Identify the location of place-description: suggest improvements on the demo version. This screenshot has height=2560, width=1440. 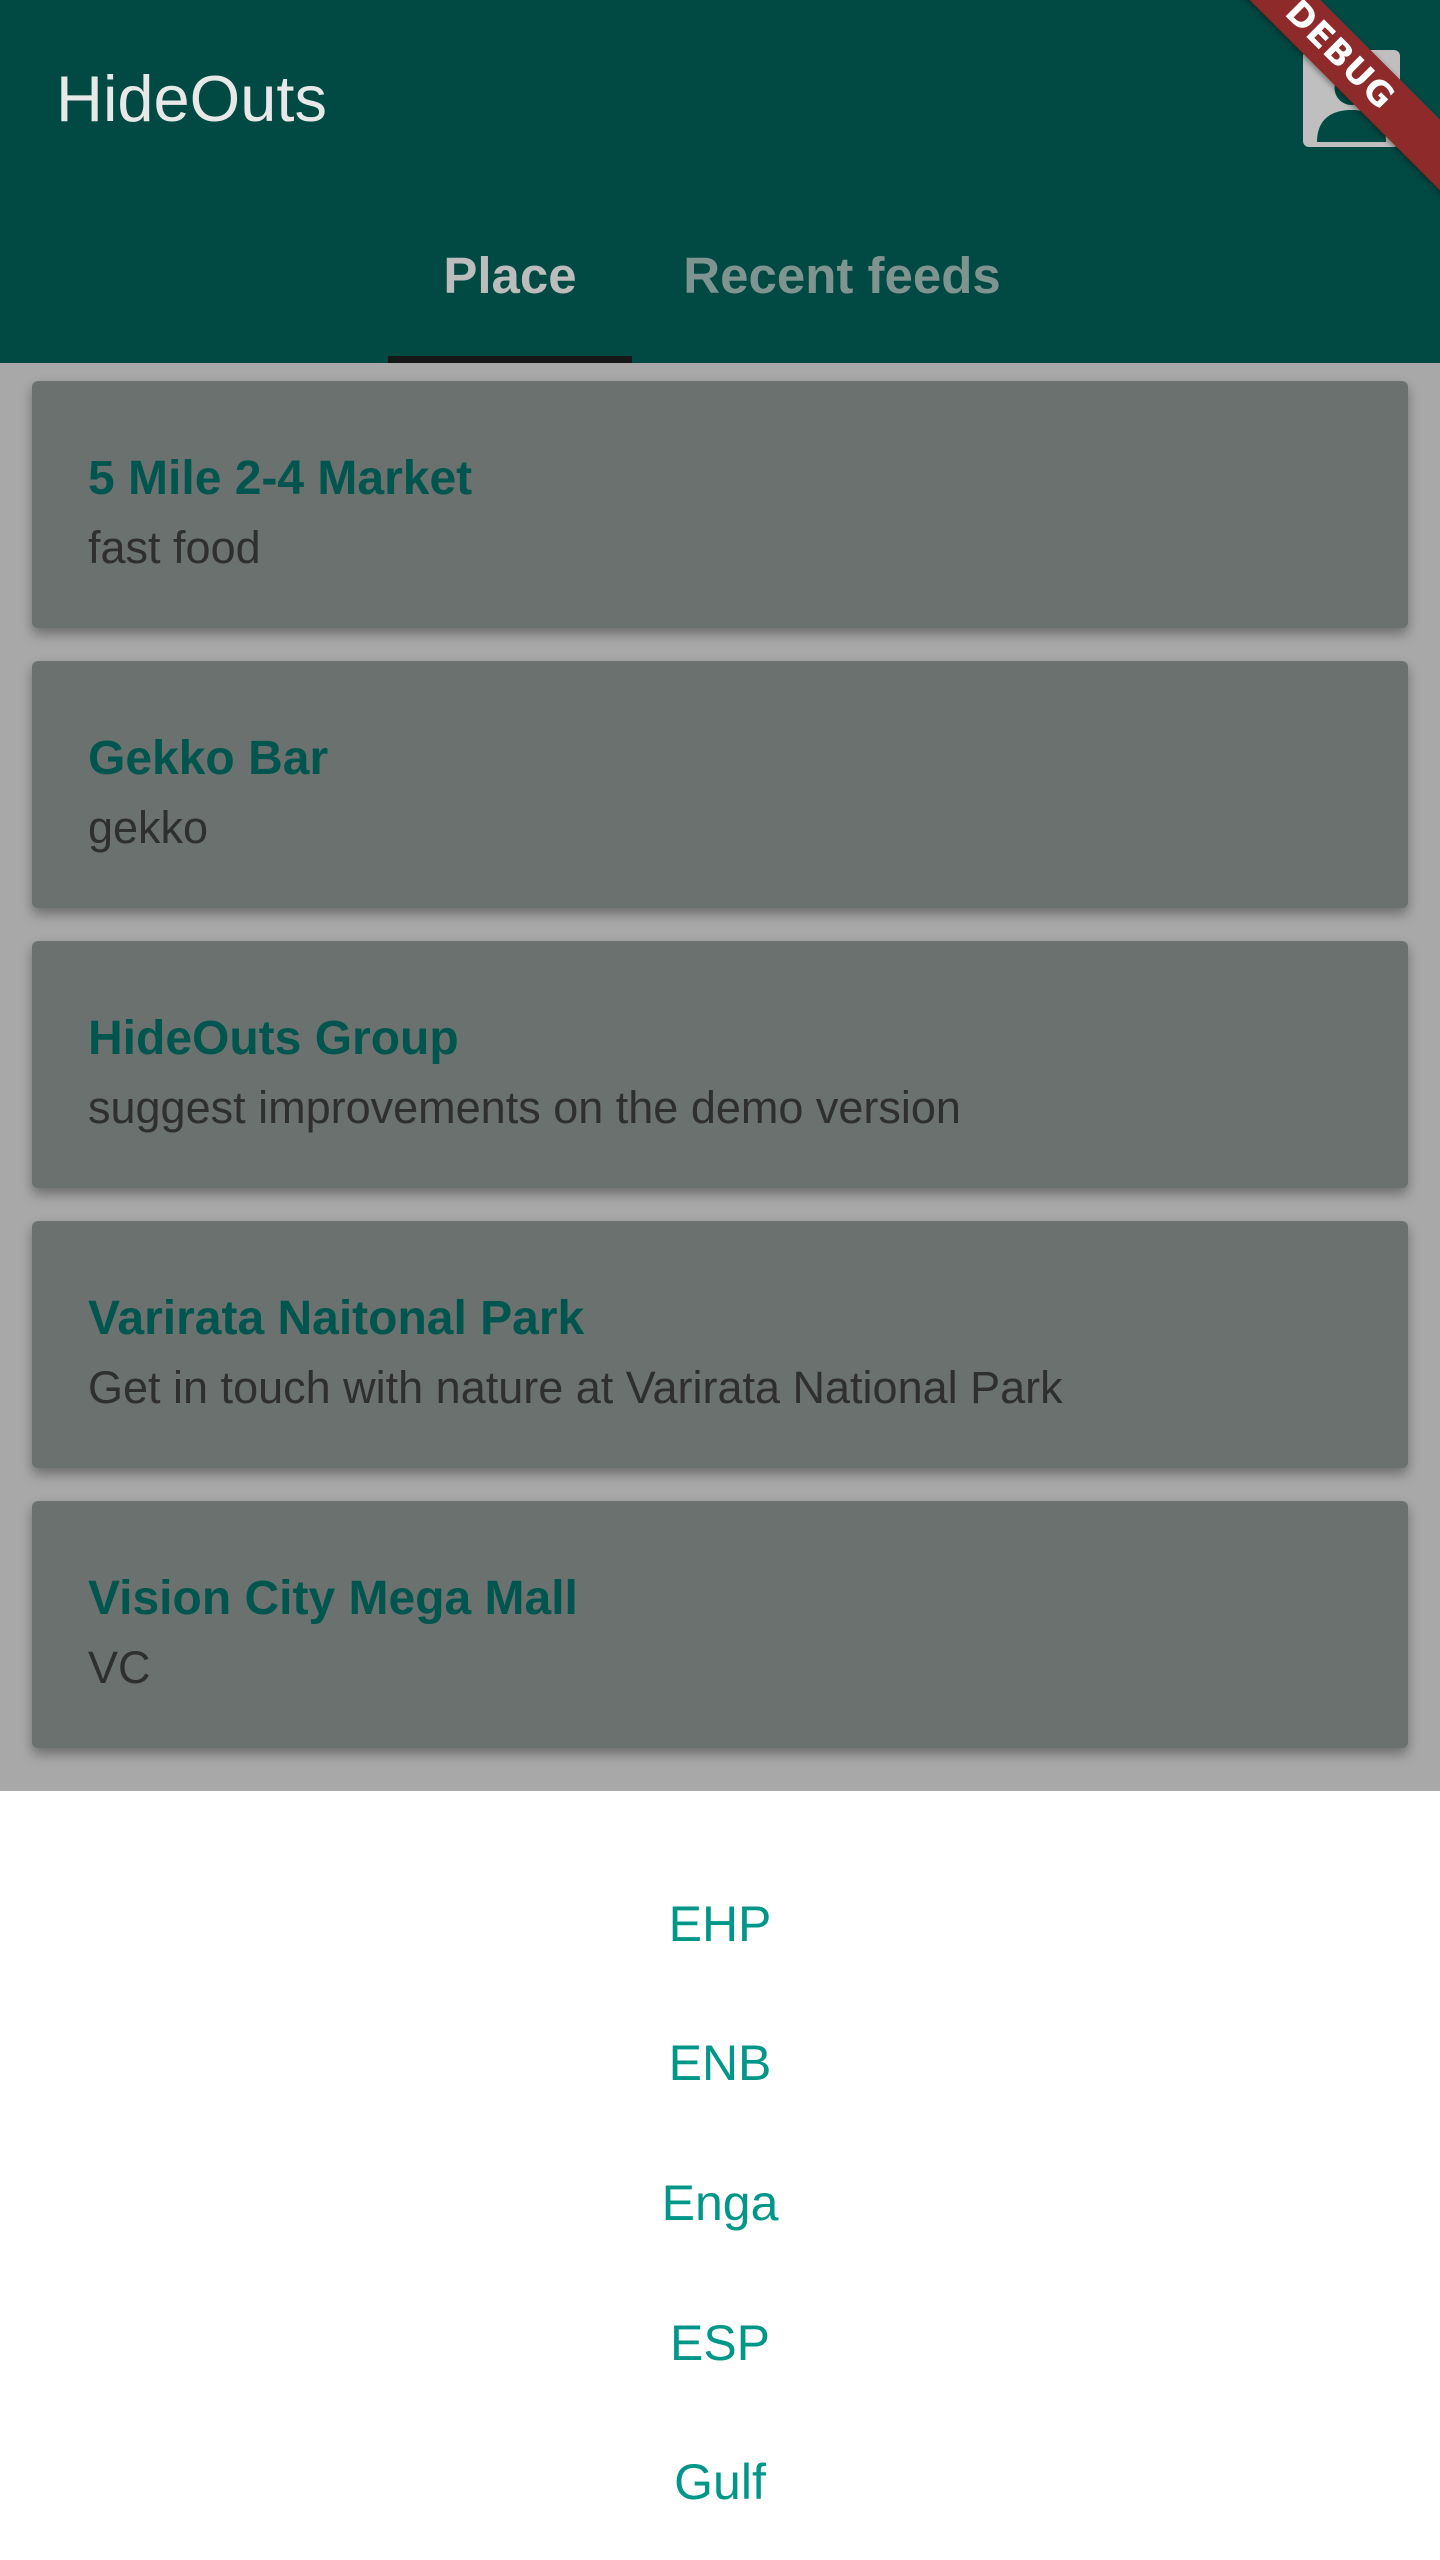
(524, 1107).